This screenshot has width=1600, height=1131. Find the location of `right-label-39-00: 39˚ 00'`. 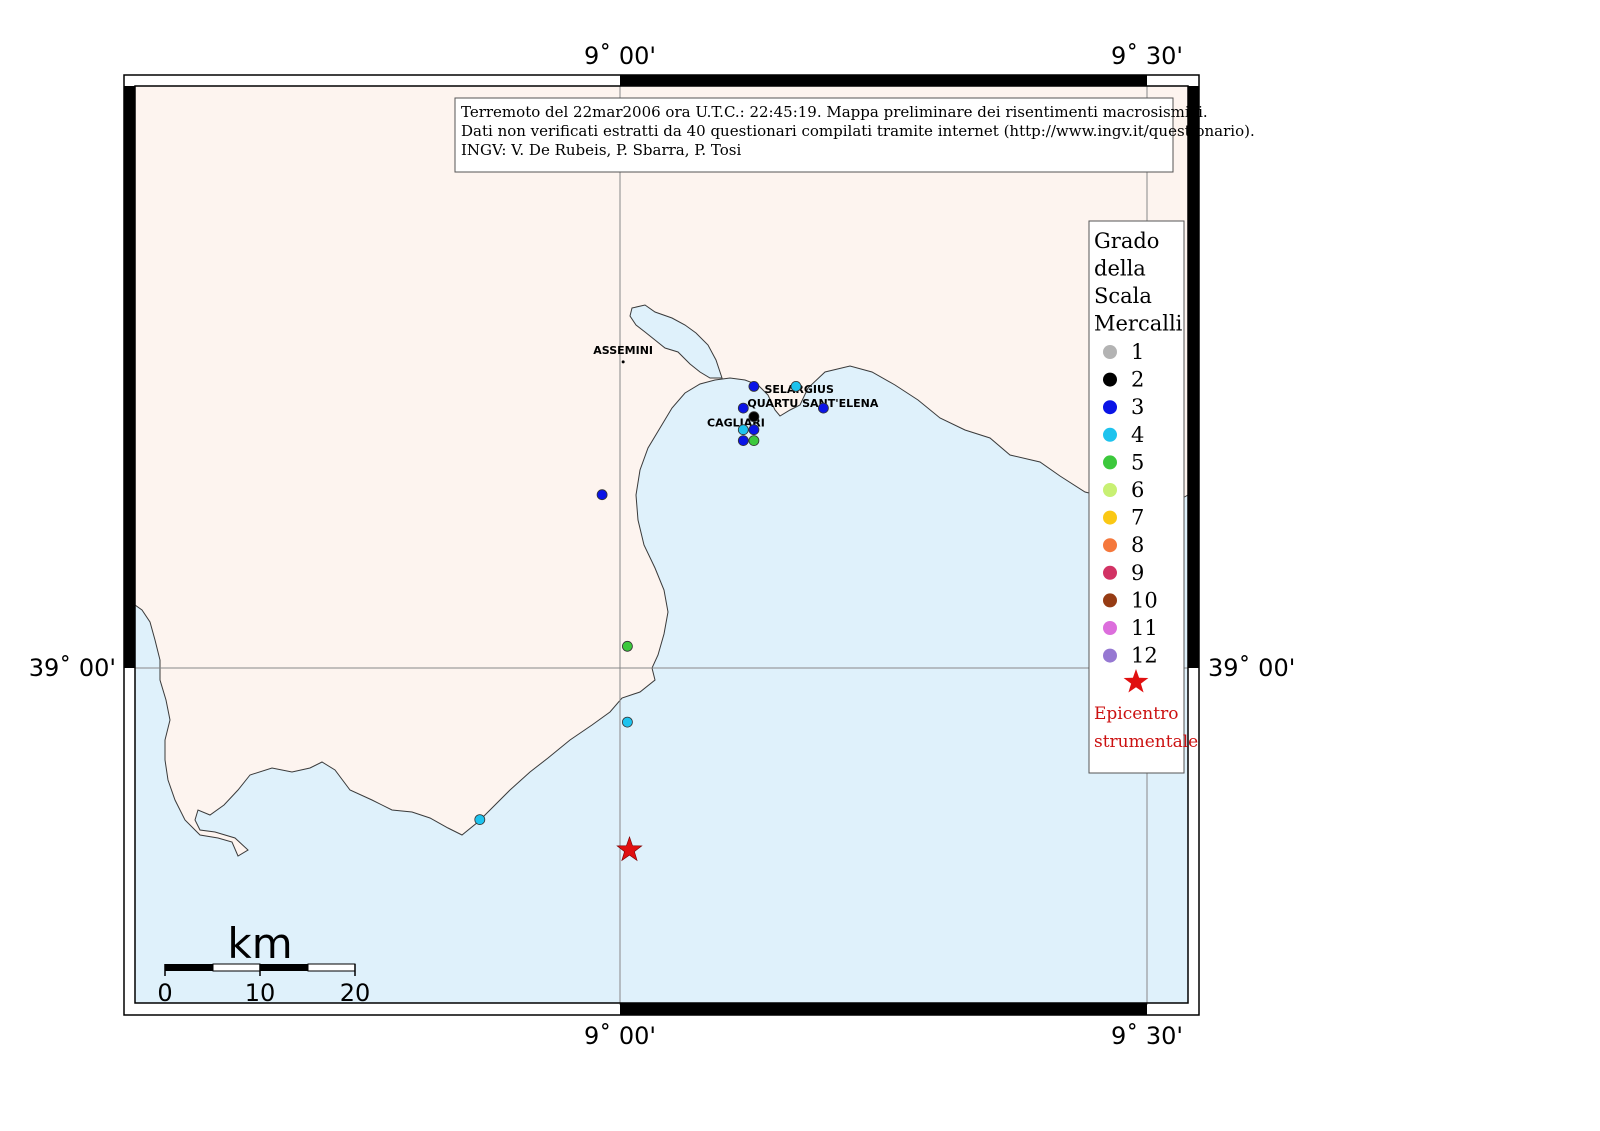

right-label-39-00: 39˚ 00' is located at coordinates (1251, 668).